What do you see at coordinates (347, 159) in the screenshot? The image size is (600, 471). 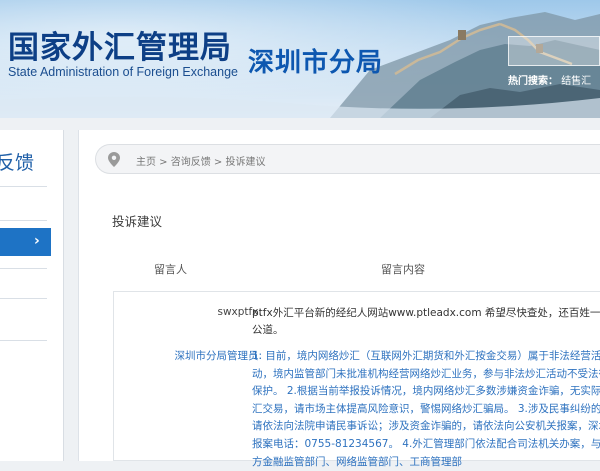 I see `breadcrumb: 主页 > 咨询反馈 > 投诉建议` at bounding box center [347, 159].